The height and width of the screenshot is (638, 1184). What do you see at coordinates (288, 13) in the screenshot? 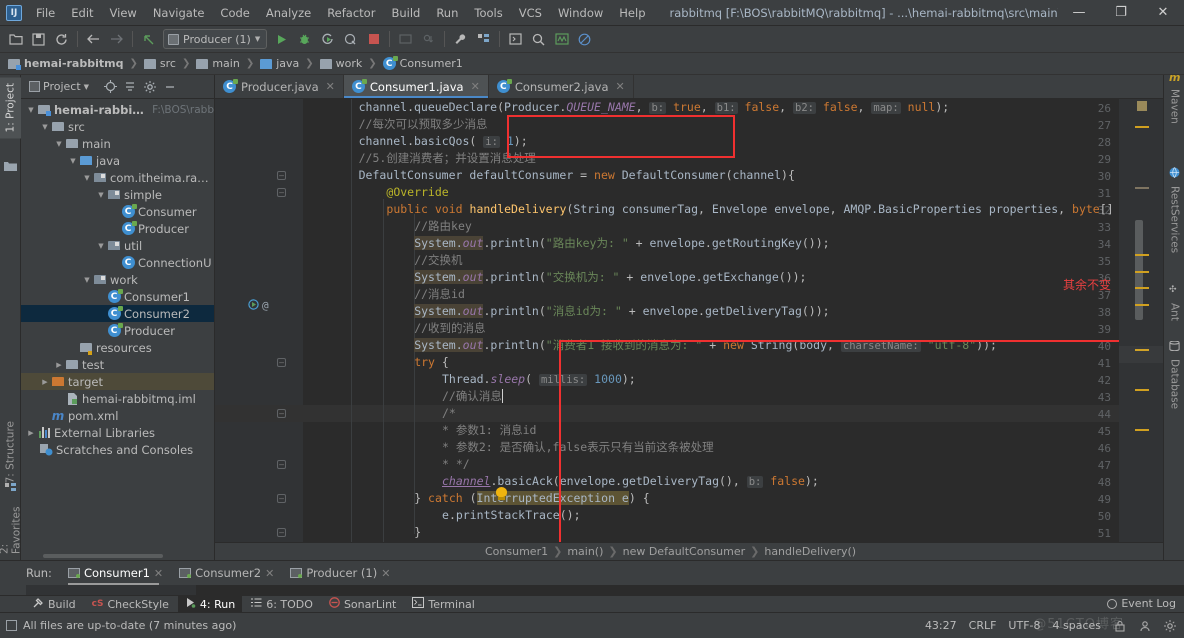
I see `menu-analyze: Analyze` at bounding box center [288, 13].